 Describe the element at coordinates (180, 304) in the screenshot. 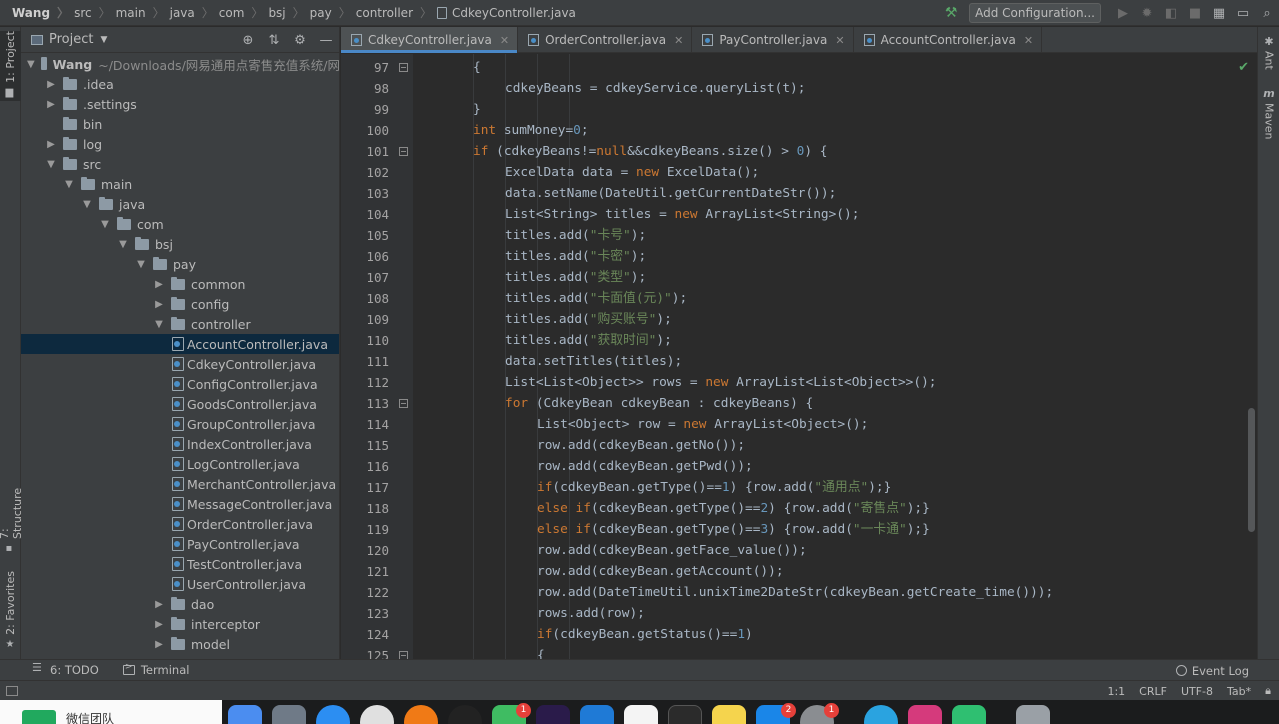

I see `tree-item-folder: ▶ config` at that location.